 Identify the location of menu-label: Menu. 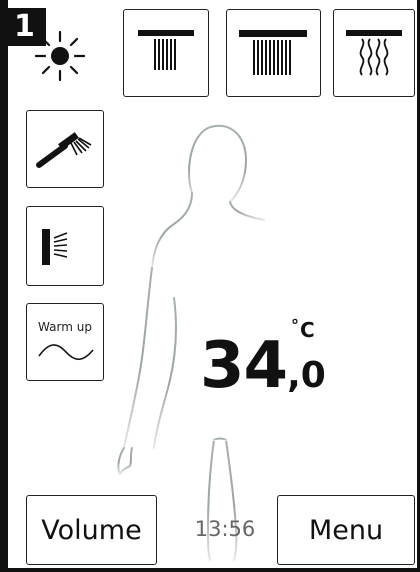
(346, 530).